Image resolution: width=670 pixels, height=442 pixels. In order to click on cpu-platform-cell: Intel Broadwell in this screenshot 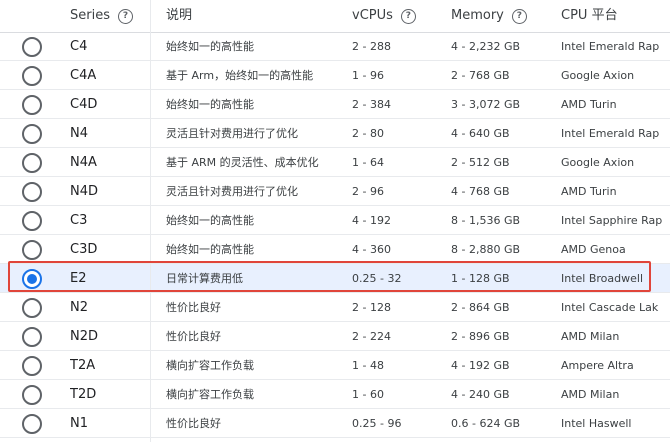, I will do `click(602, 278)`.